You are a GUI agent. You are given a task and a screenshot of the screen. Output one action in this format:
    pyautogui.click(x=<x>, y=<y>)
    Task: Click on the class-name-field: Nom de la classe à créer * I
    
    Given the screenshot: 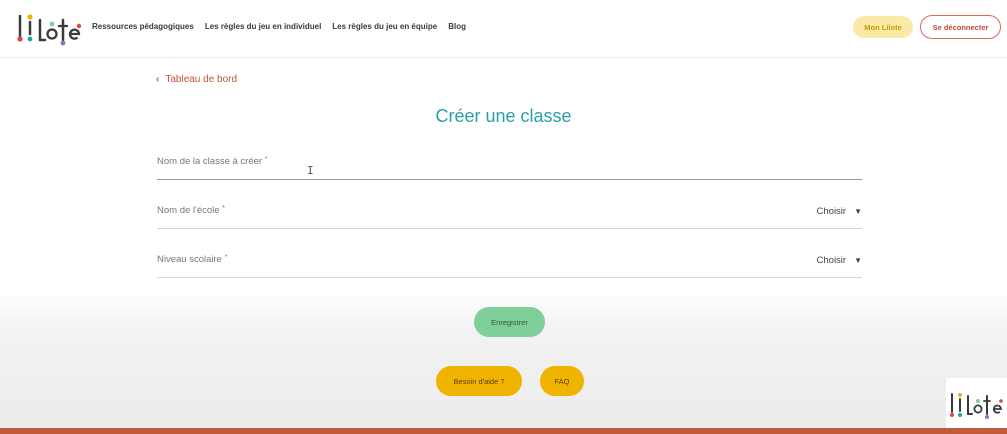 What is the action you would take?
    pyautogui.click(x=509, y=168)
    